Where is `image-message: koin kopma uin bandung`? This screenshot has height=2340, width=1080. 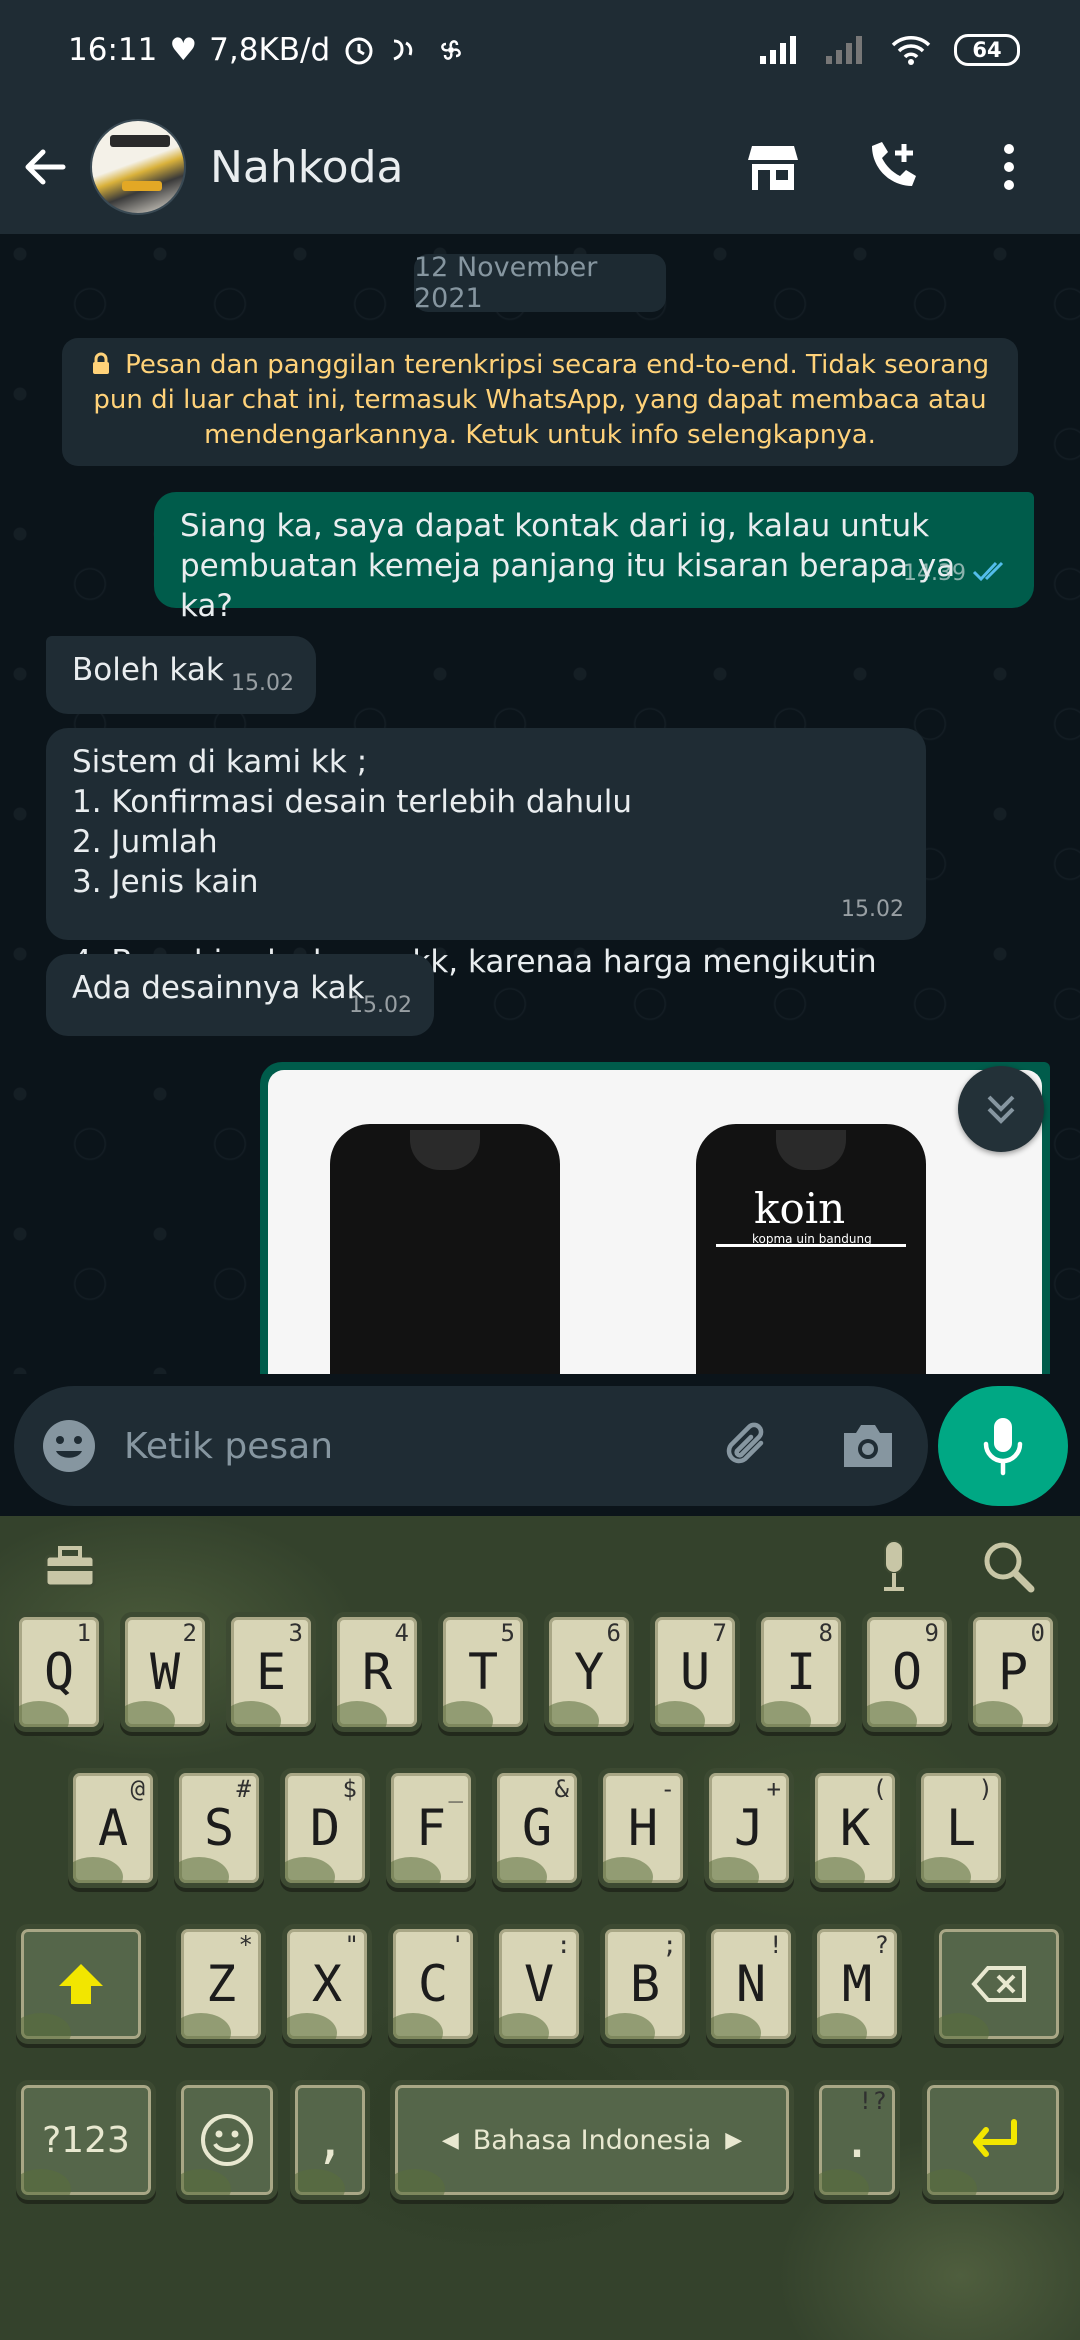
image-message: koin kopma uin bandung is located at coordinates (655, 1218).